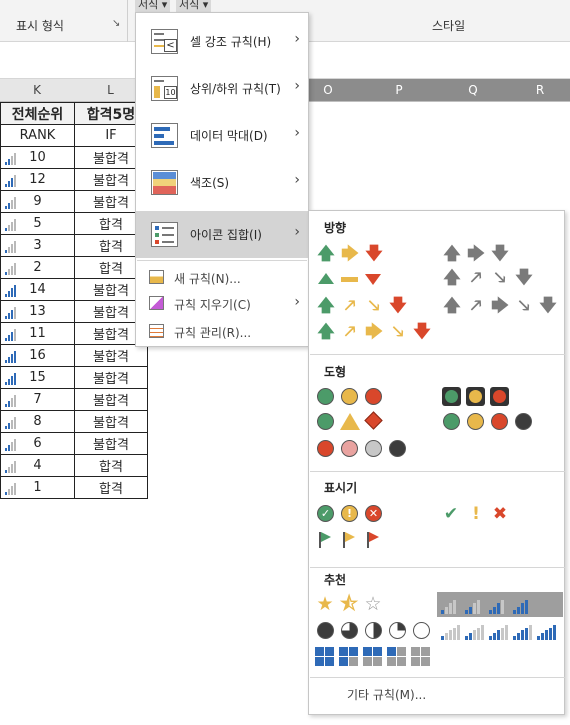  I want to click on flag-green-icon, so click(325, 540).